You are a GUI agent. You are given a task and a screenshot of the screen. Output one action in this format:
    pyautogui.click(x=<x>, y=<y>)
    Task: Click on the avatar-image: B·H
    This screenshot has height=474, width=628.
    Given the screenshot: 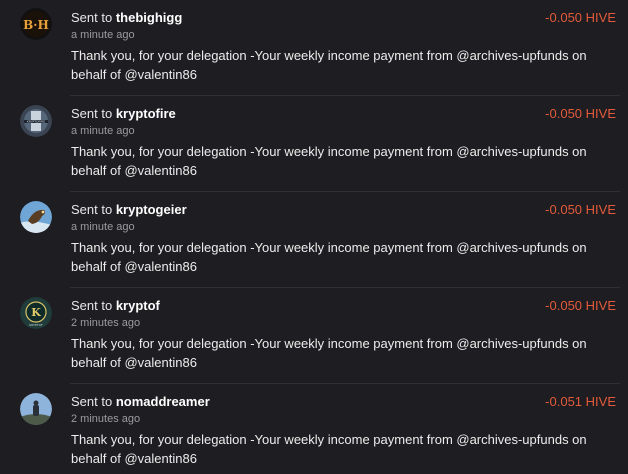 What is the action you would take?
    pyautogui.click(x=36, y=24)
    